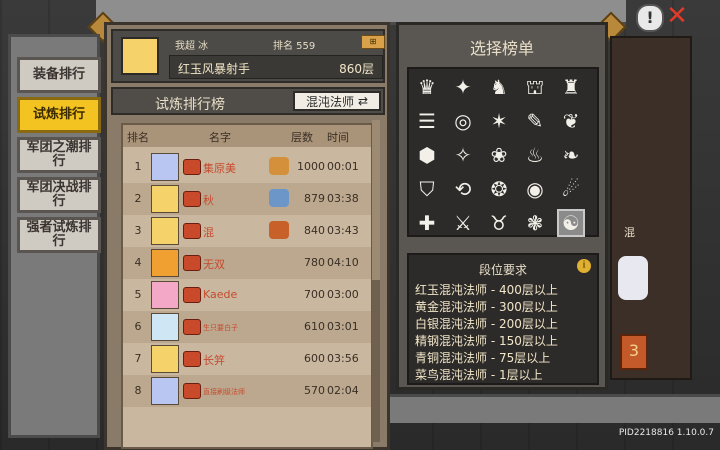 This screenshot has width=720, height=450. I want to click on class-icon-17: ⟲, so click(463, 189).